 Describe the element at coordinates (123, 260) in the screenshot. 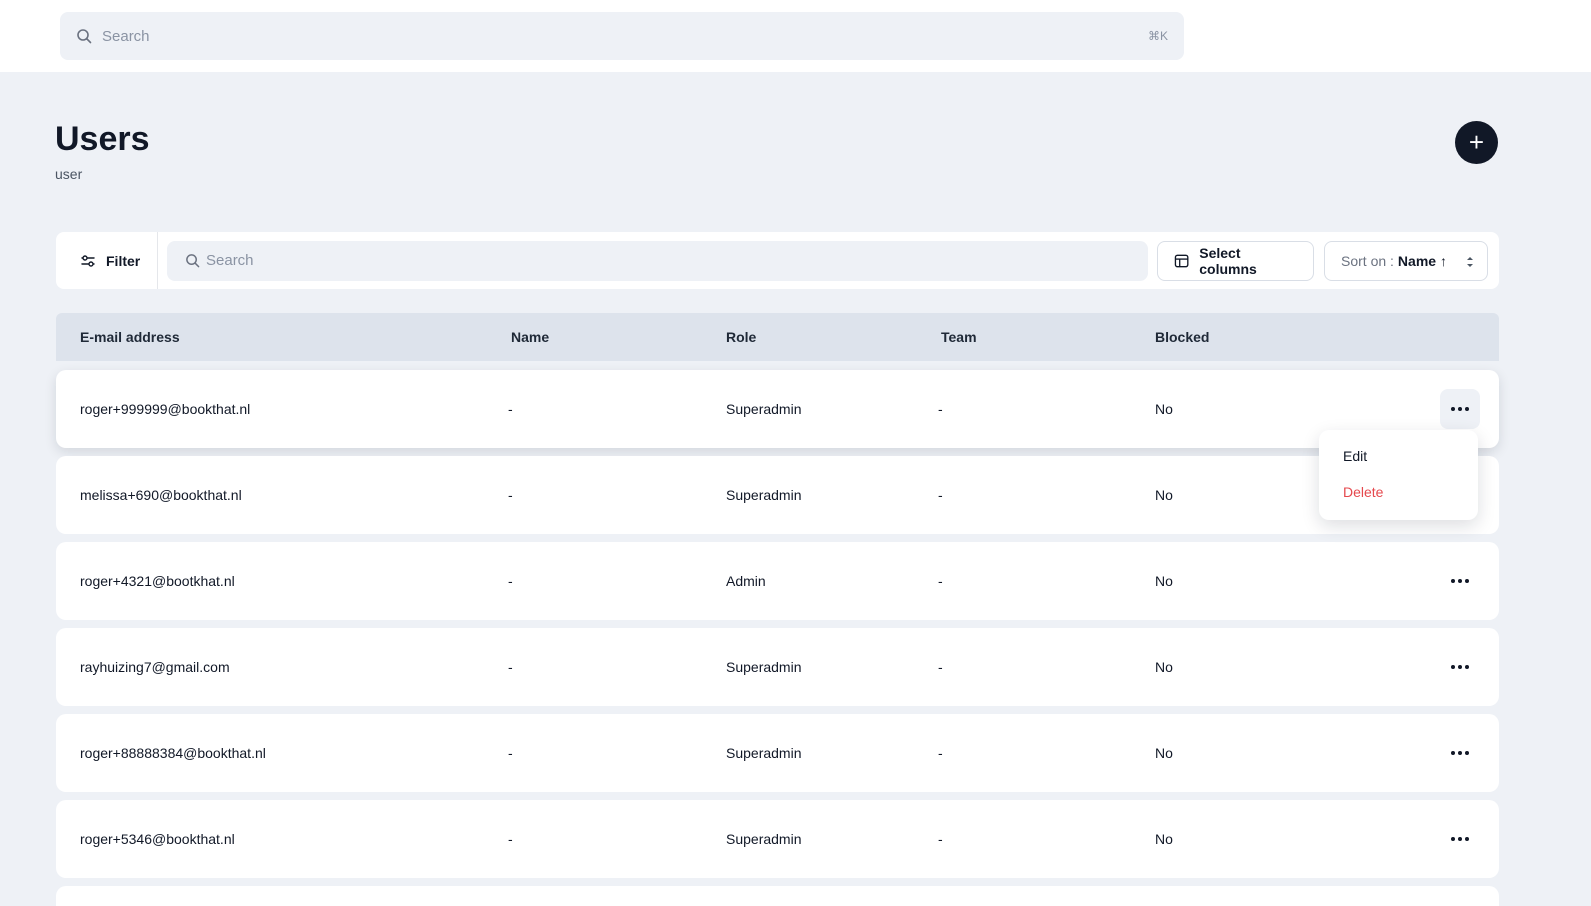

I see `filter-label: Filter` at that location.